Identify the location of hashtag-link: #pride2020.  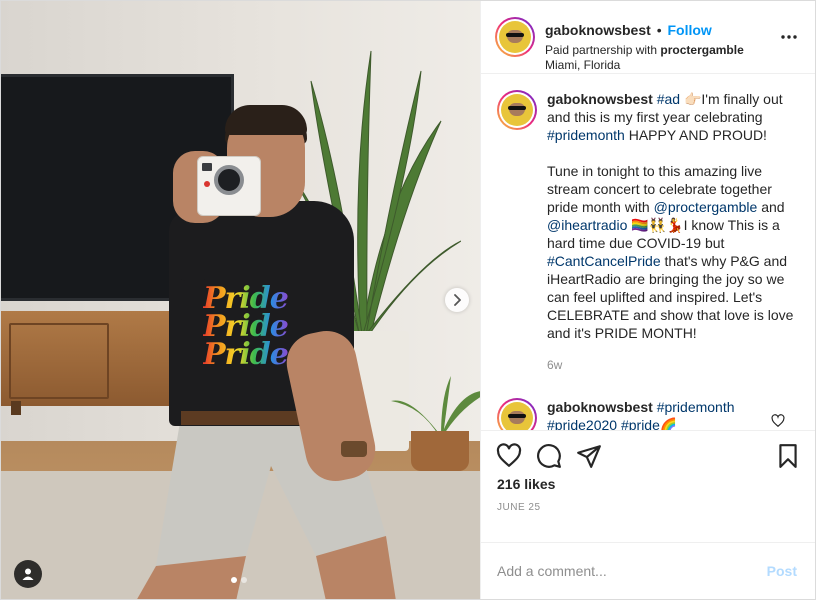
(582, 423).